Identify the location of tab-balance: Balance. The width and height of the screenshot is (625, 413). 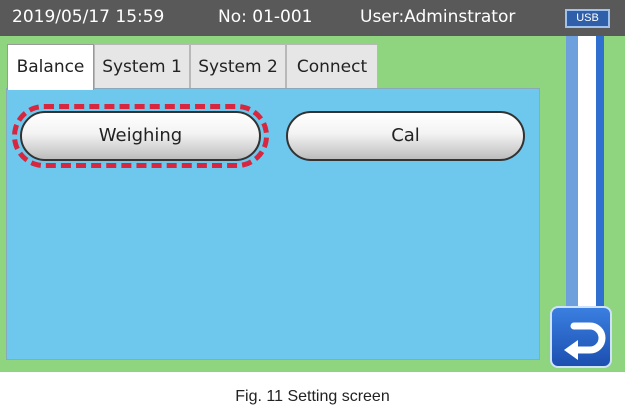
(50, 67).